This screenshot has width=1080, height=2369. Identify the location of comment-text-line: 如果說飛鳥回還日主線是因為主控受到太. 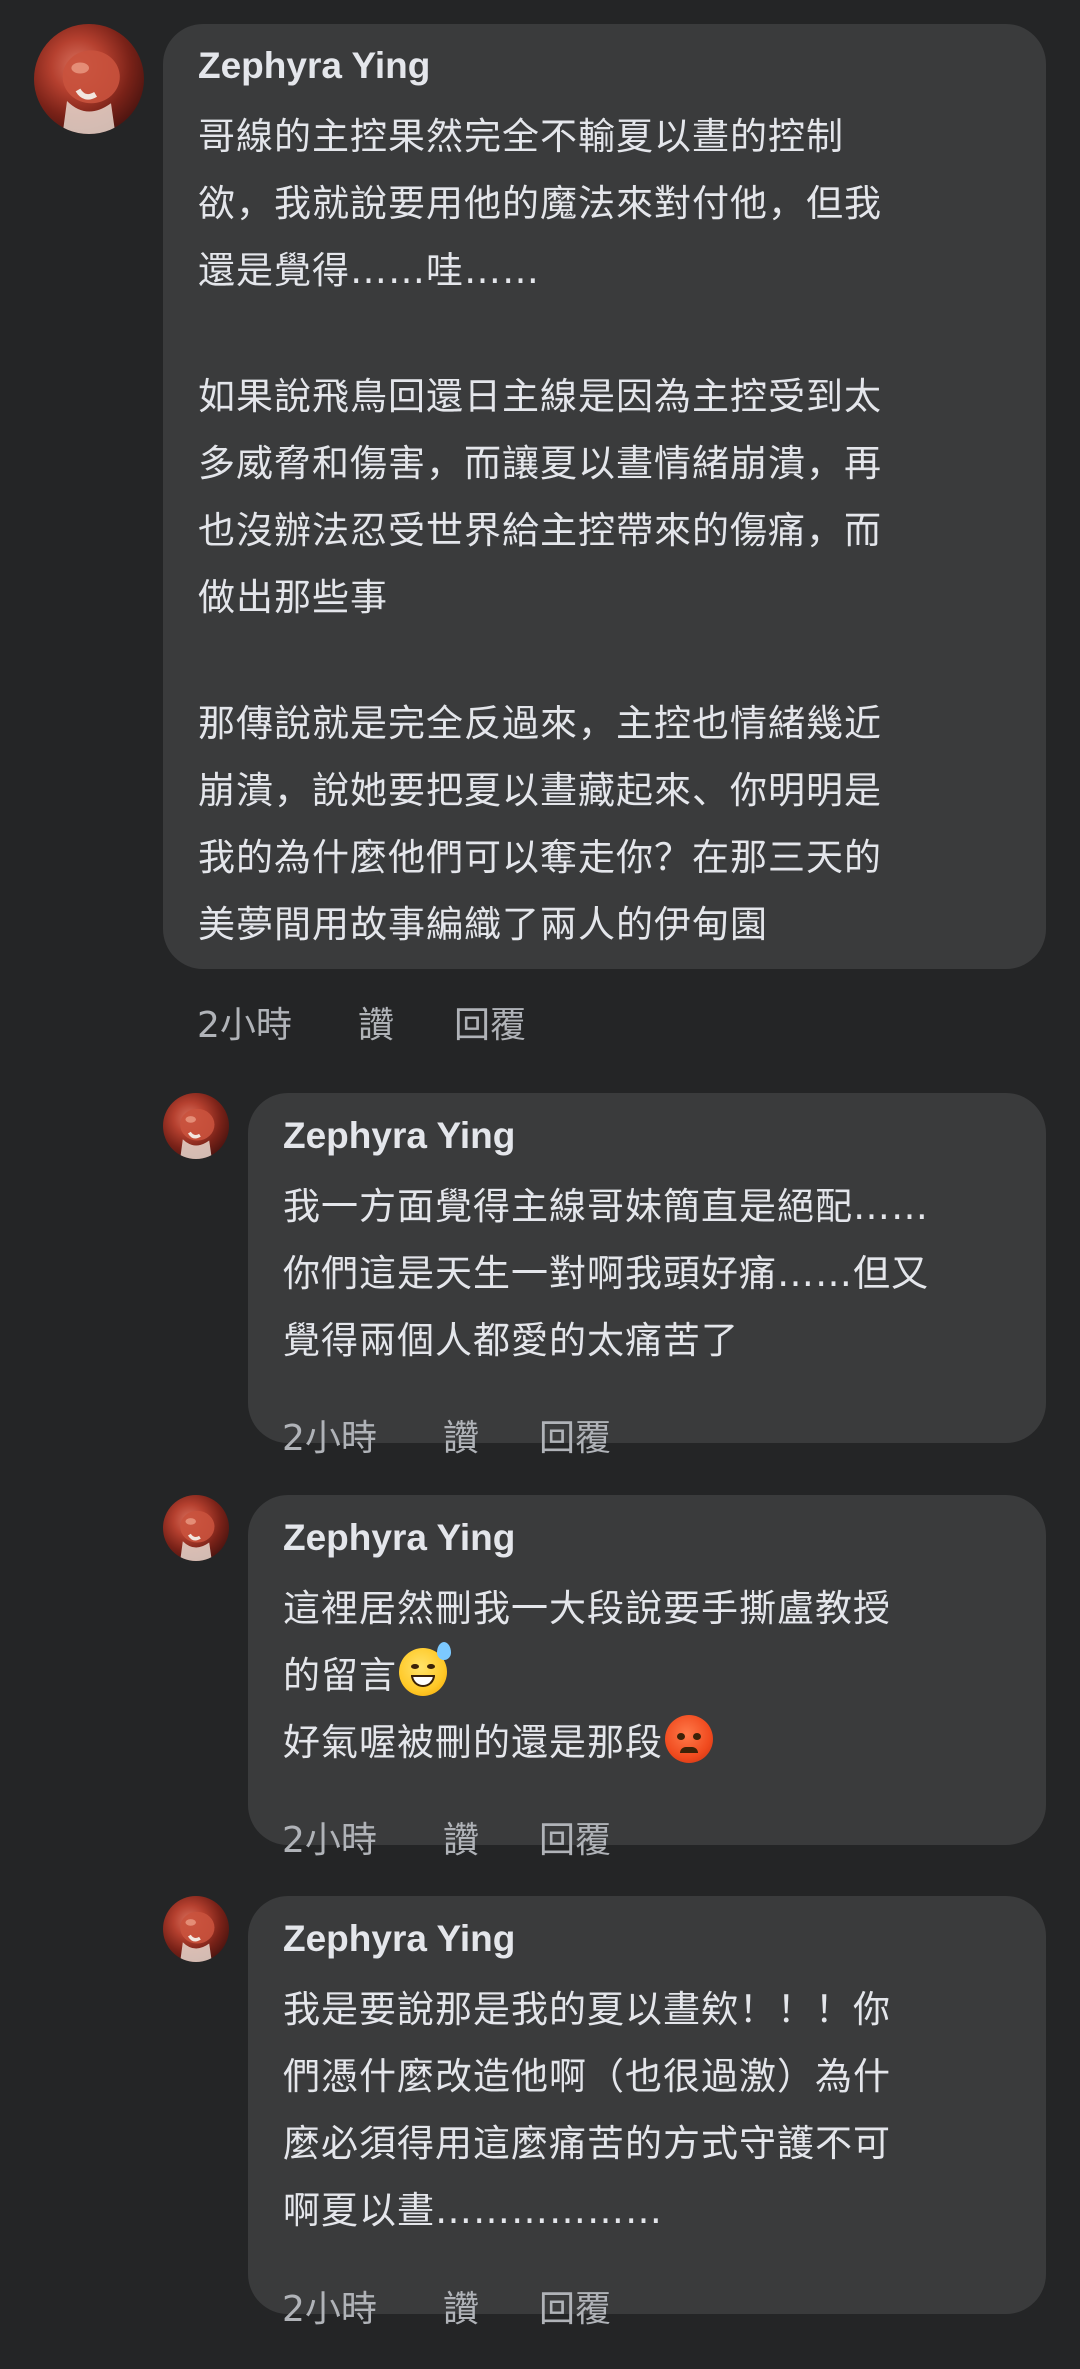
(540, 396).